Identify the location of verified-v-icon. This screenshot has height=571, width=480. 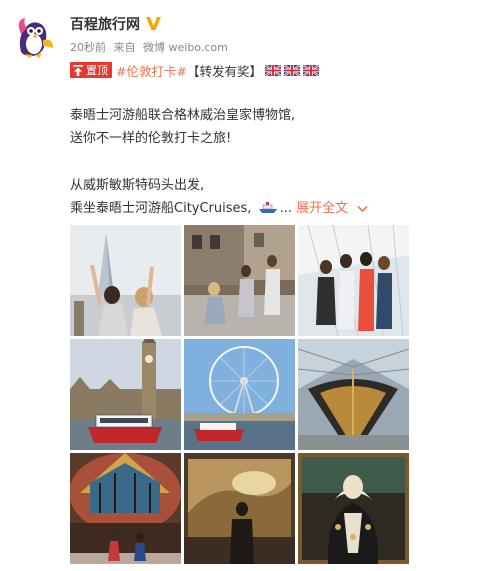
(153, 23).